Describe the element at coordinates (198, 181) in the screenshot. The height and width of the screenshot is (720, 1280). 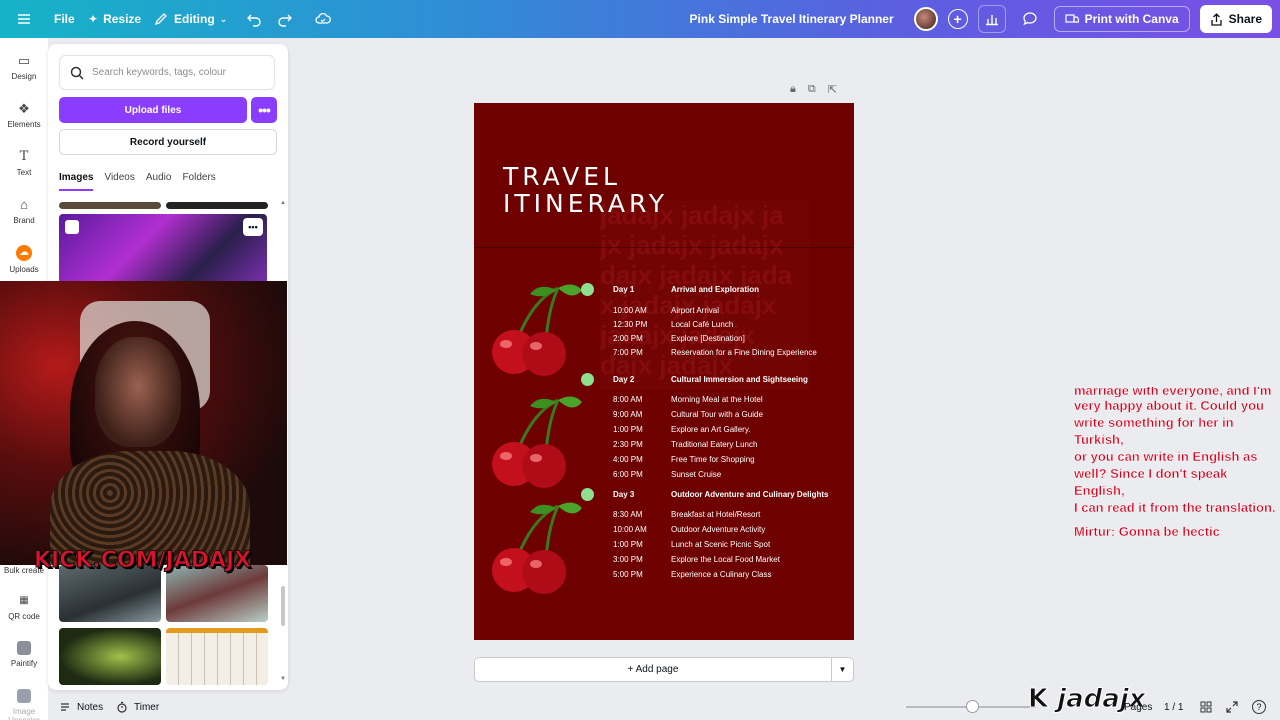
I see `tab-folders: Folders` at that location.